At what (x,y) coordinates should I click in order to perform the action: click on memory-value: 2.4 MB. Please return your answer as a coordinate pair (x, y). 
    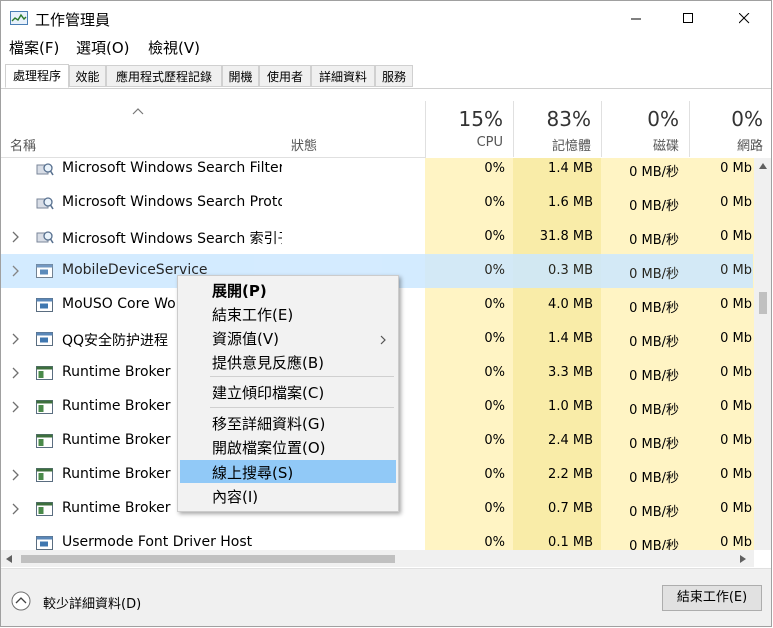
    Looking at the image, I should click on (570, 440).